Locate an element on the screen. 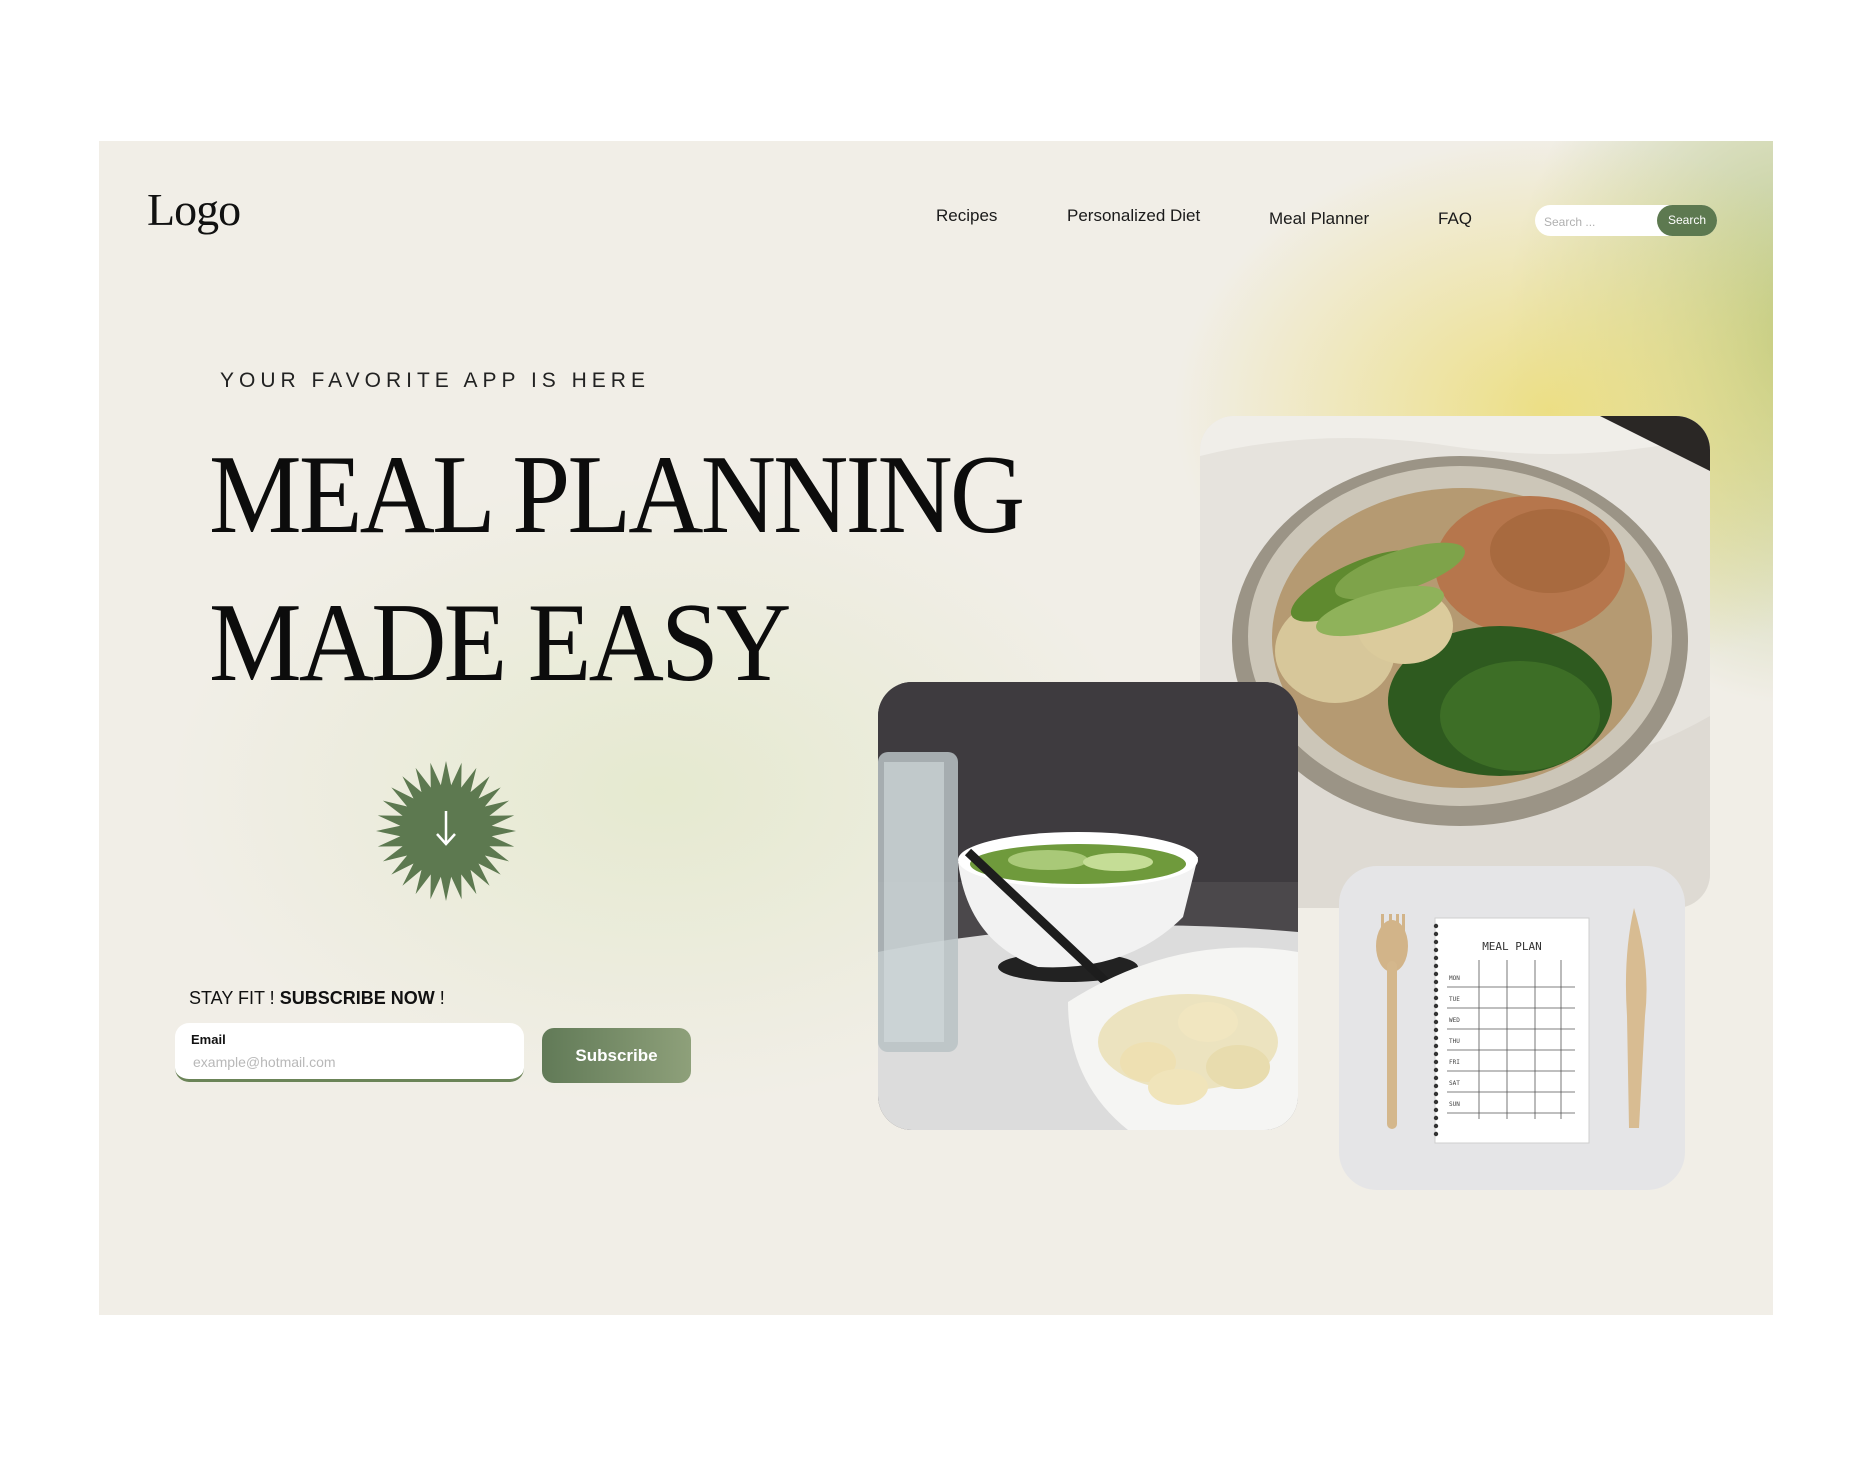  notepad-title: MEAL PLAN is located at coordinates (1512, 946).